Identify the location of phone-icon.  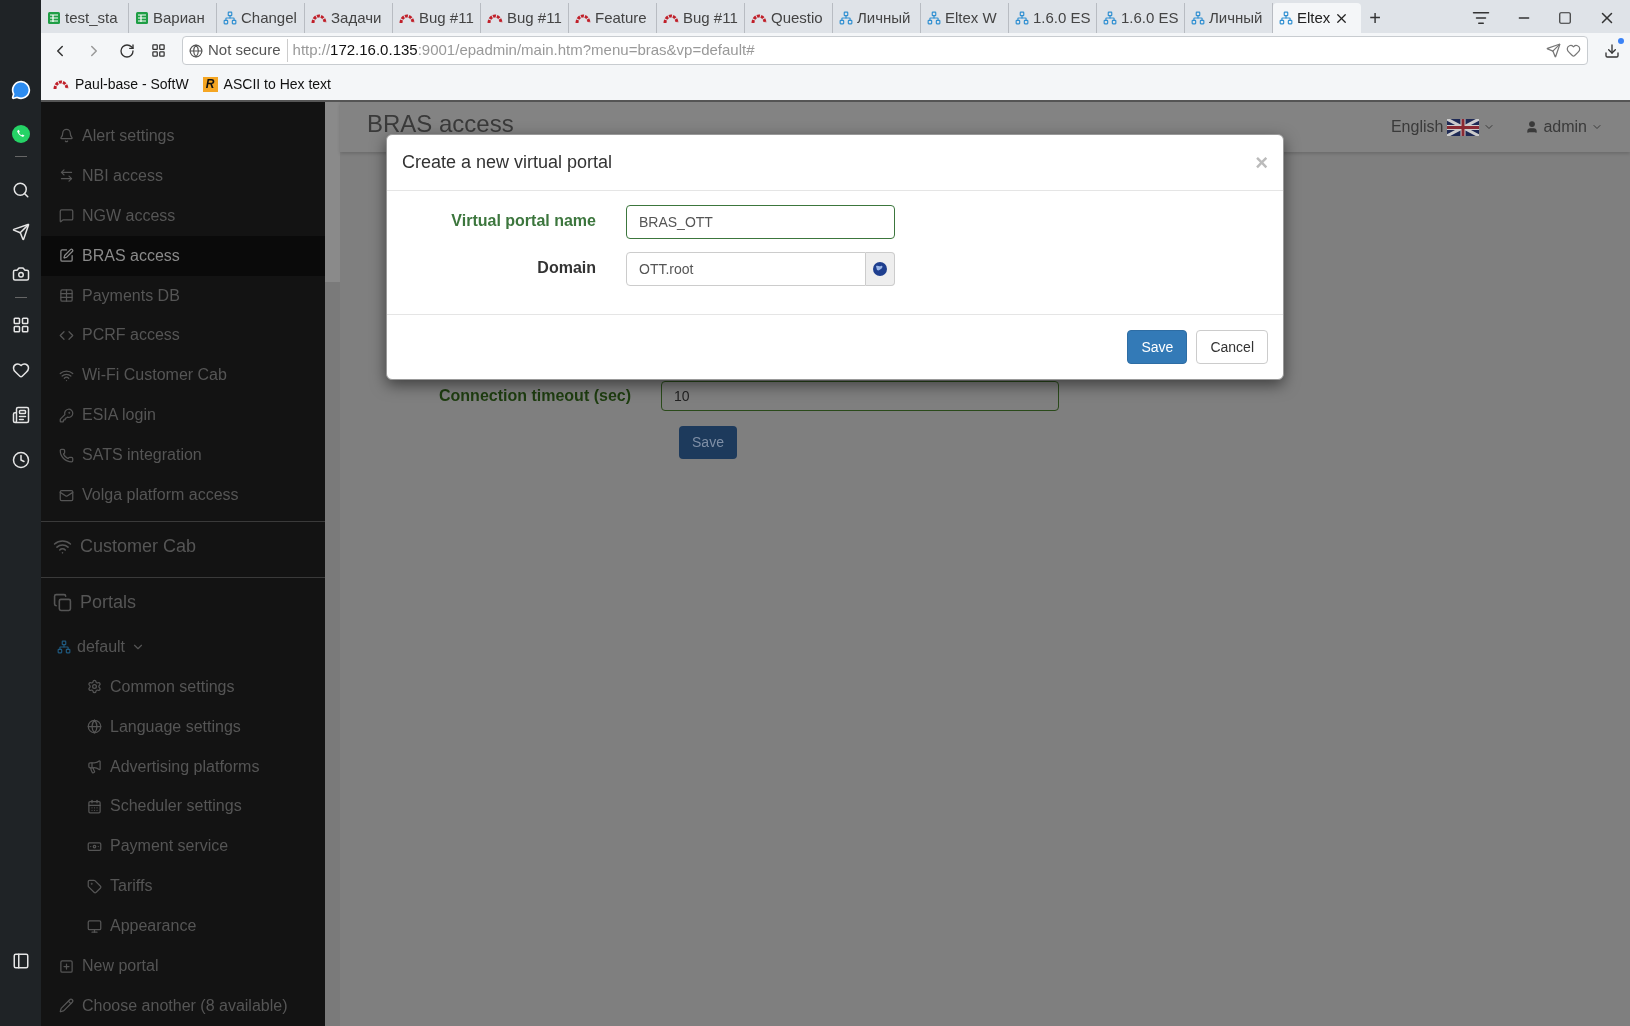
(66, 455).